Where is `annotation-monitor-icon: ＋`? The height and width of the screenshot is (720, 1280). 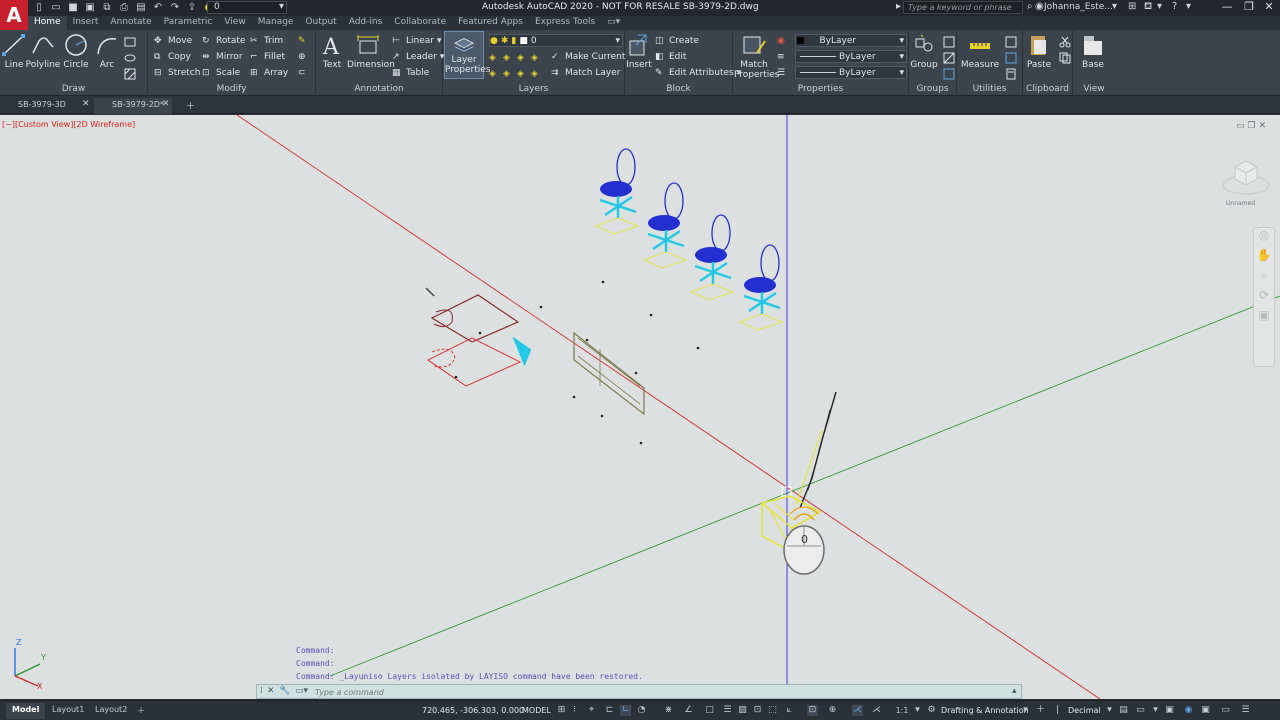 annotation-monitor-icon: ＋ is located at coordinates (1040, 710).